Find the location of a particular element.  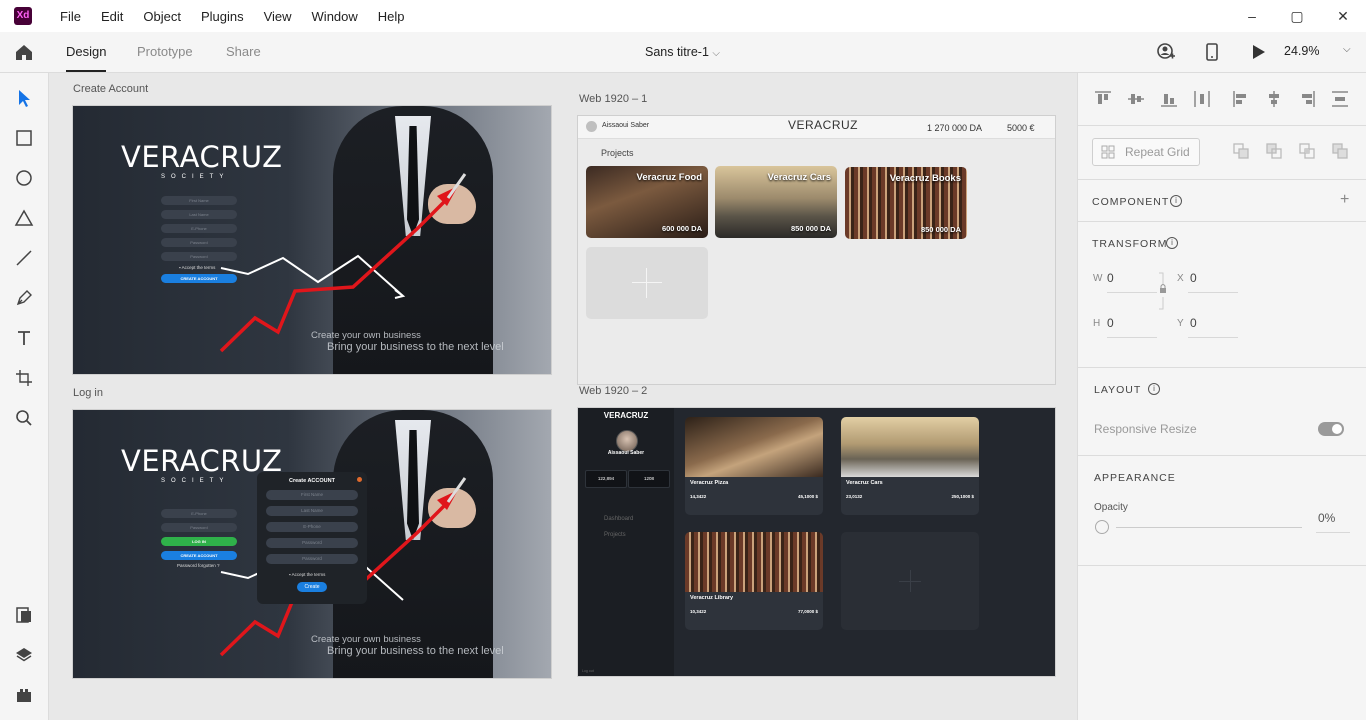

modal-first-name-field: First Name is located at coordinates (312, 495).